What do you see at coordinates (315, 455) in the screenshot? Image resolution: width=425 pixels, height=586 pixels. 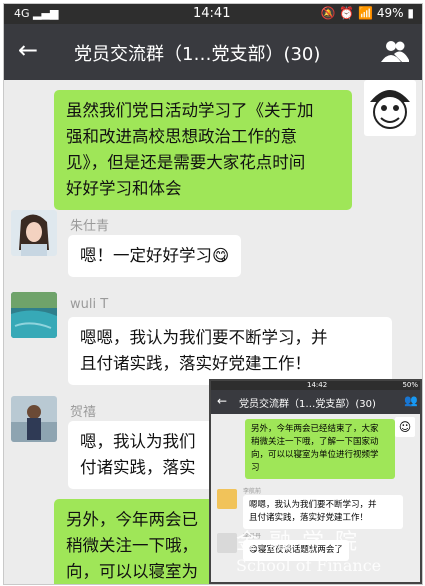 I see `inset-message-line: 向，可以以寝室为单位进行视频学` at bounding box center [315, 455].